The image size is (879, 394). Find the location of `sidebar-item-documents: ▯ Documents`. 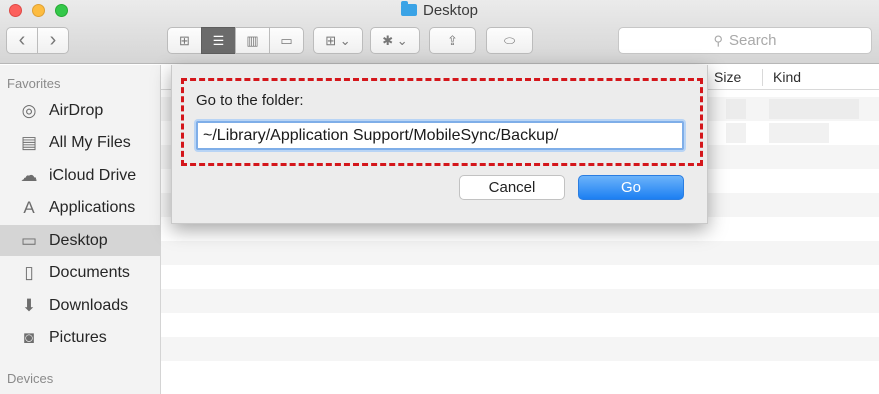

sidebar-item-documents: ▯ Documents is located at coordinates (80, 272).